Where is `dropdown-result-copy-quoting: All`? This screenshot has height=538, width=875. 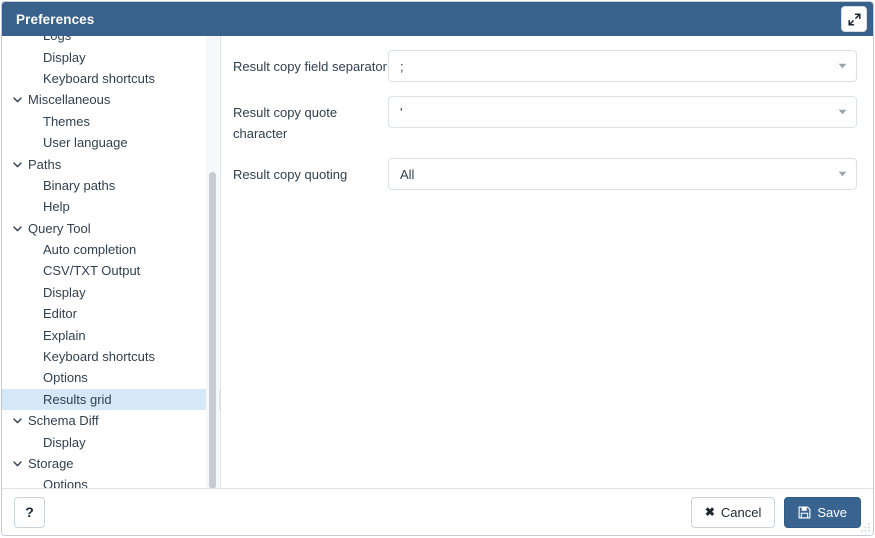 dropdown-result-copy-quoting: All is located at coordinates (622, 174).